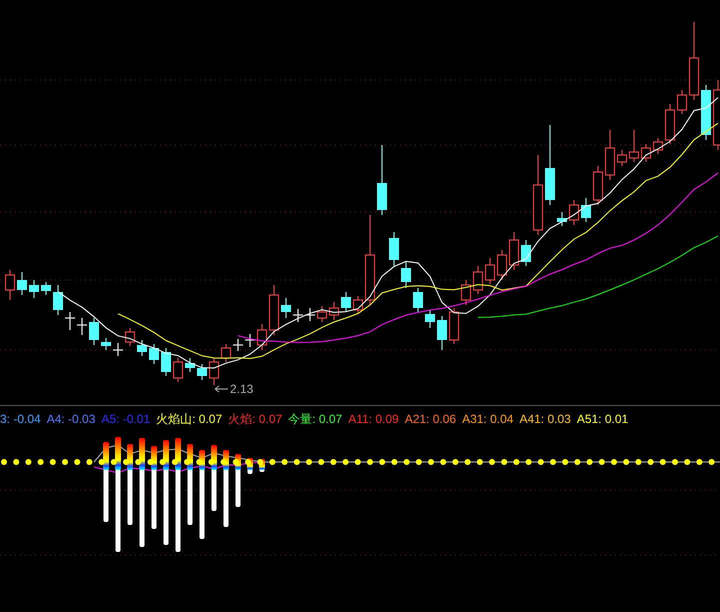 This screenshot has height=612, width=720. What do you see at coordinates (125, 419) in the screenshot?
I see `indicator-value: A5: -0.01` at bounding box center [125, 419].